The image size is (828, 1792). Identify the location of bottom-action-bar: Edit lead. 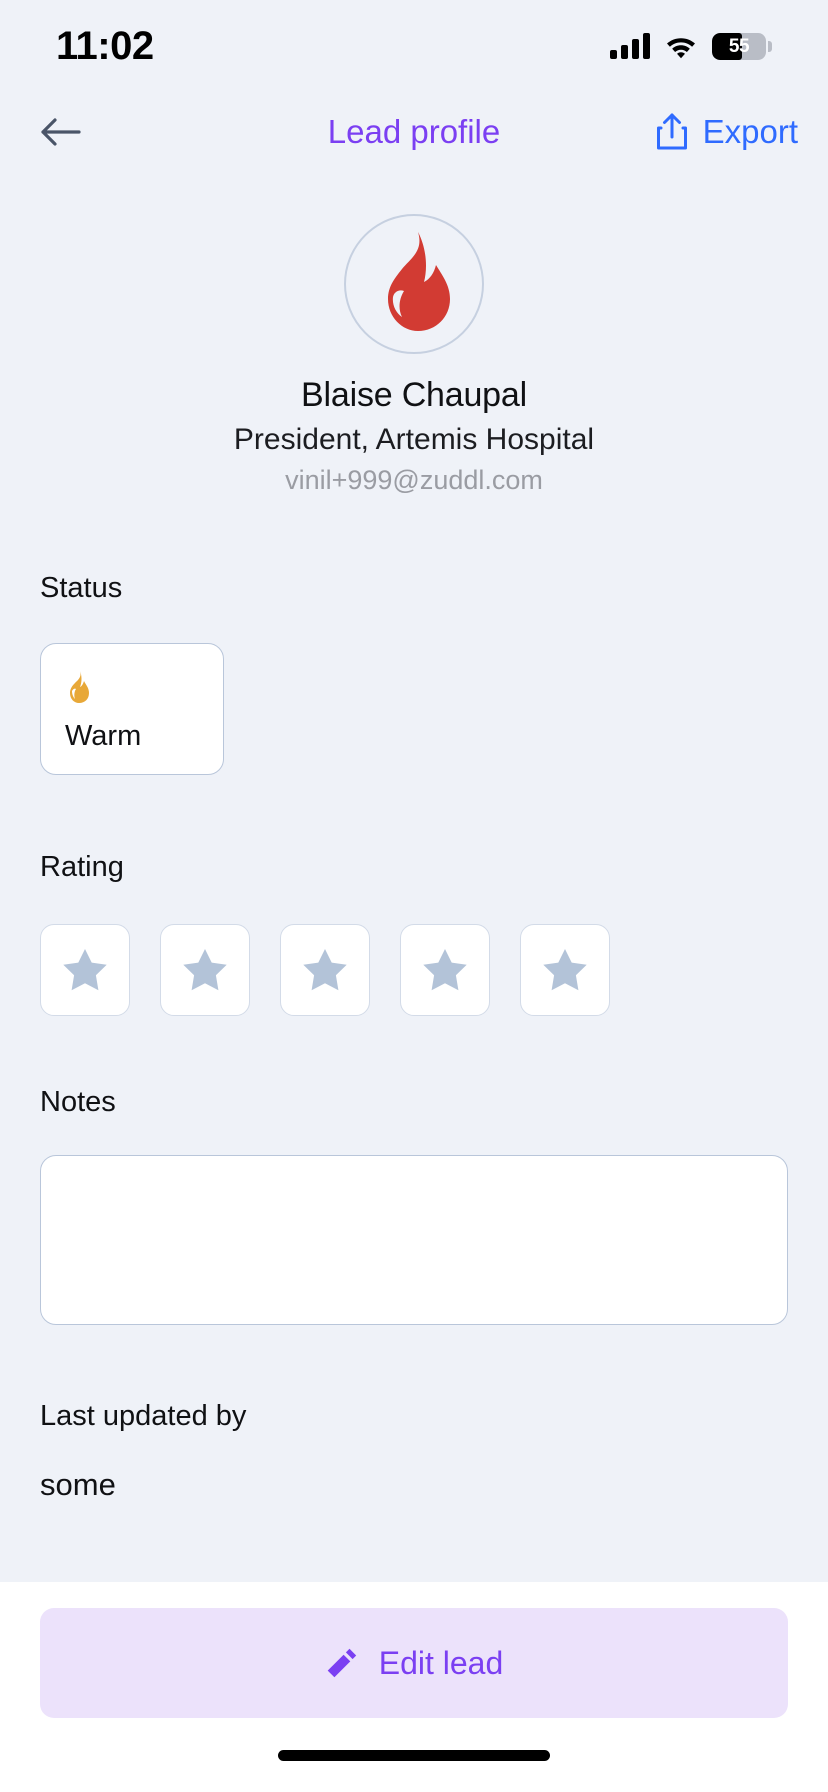
(414, 1687).